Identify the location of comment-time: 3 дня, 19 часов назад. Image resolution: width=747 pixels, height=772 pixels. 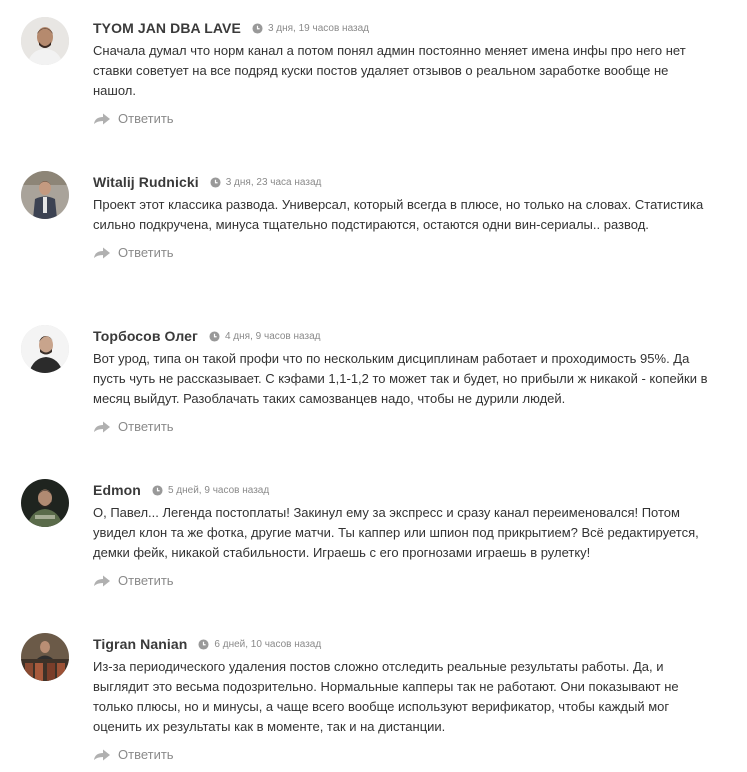
(310, 28).